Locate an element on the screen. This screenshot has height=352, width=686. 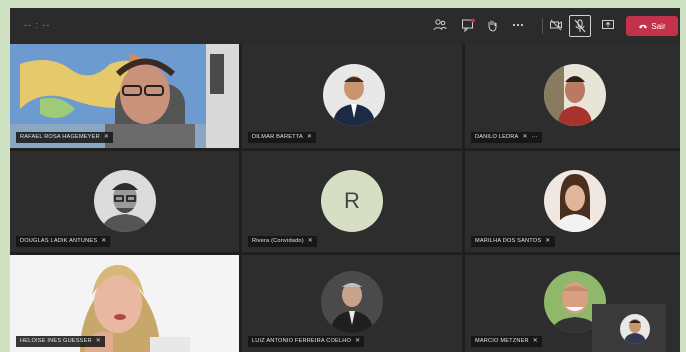
avatar-initial: R is located at coordinates (352, 200).